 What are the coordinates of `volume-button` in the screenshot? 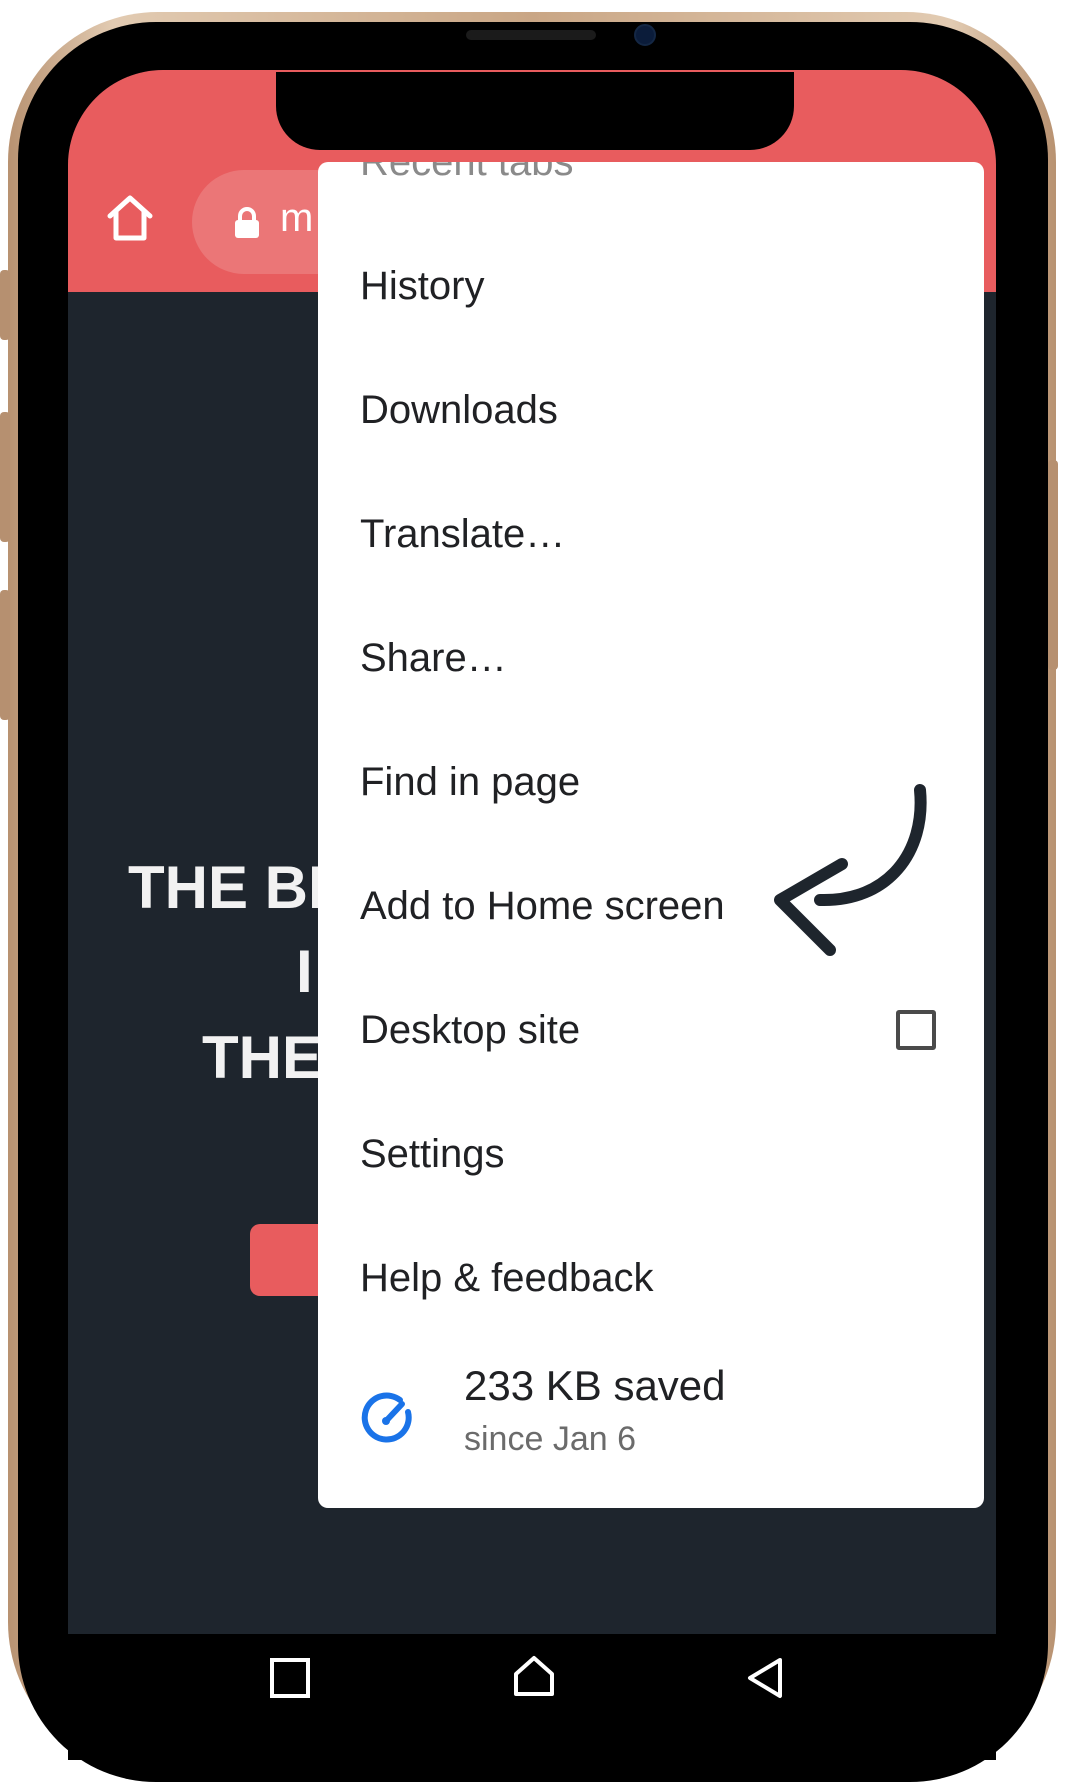 It's located at (5, 305).